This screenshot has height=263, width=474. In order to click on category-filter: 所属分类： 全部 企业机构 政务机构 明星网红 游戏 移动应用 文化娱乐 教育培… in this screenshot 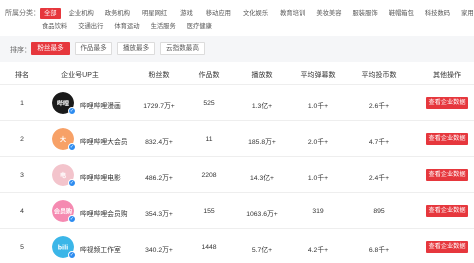, I will do `click(237, 18)`.